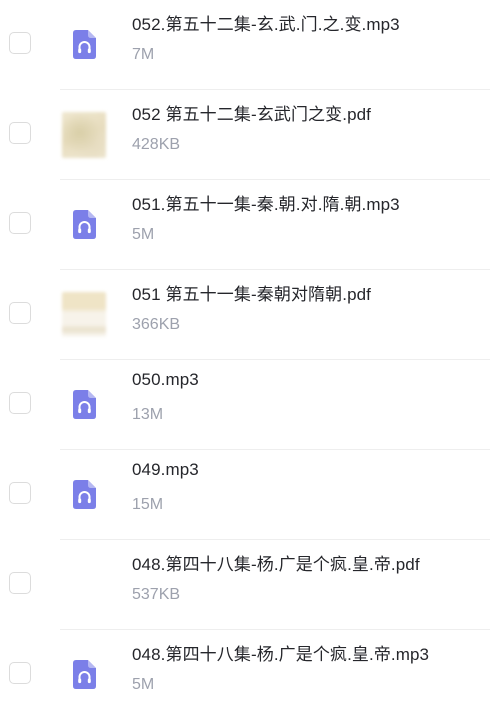  I want to click on file-size: 13M, so click(148, 414).